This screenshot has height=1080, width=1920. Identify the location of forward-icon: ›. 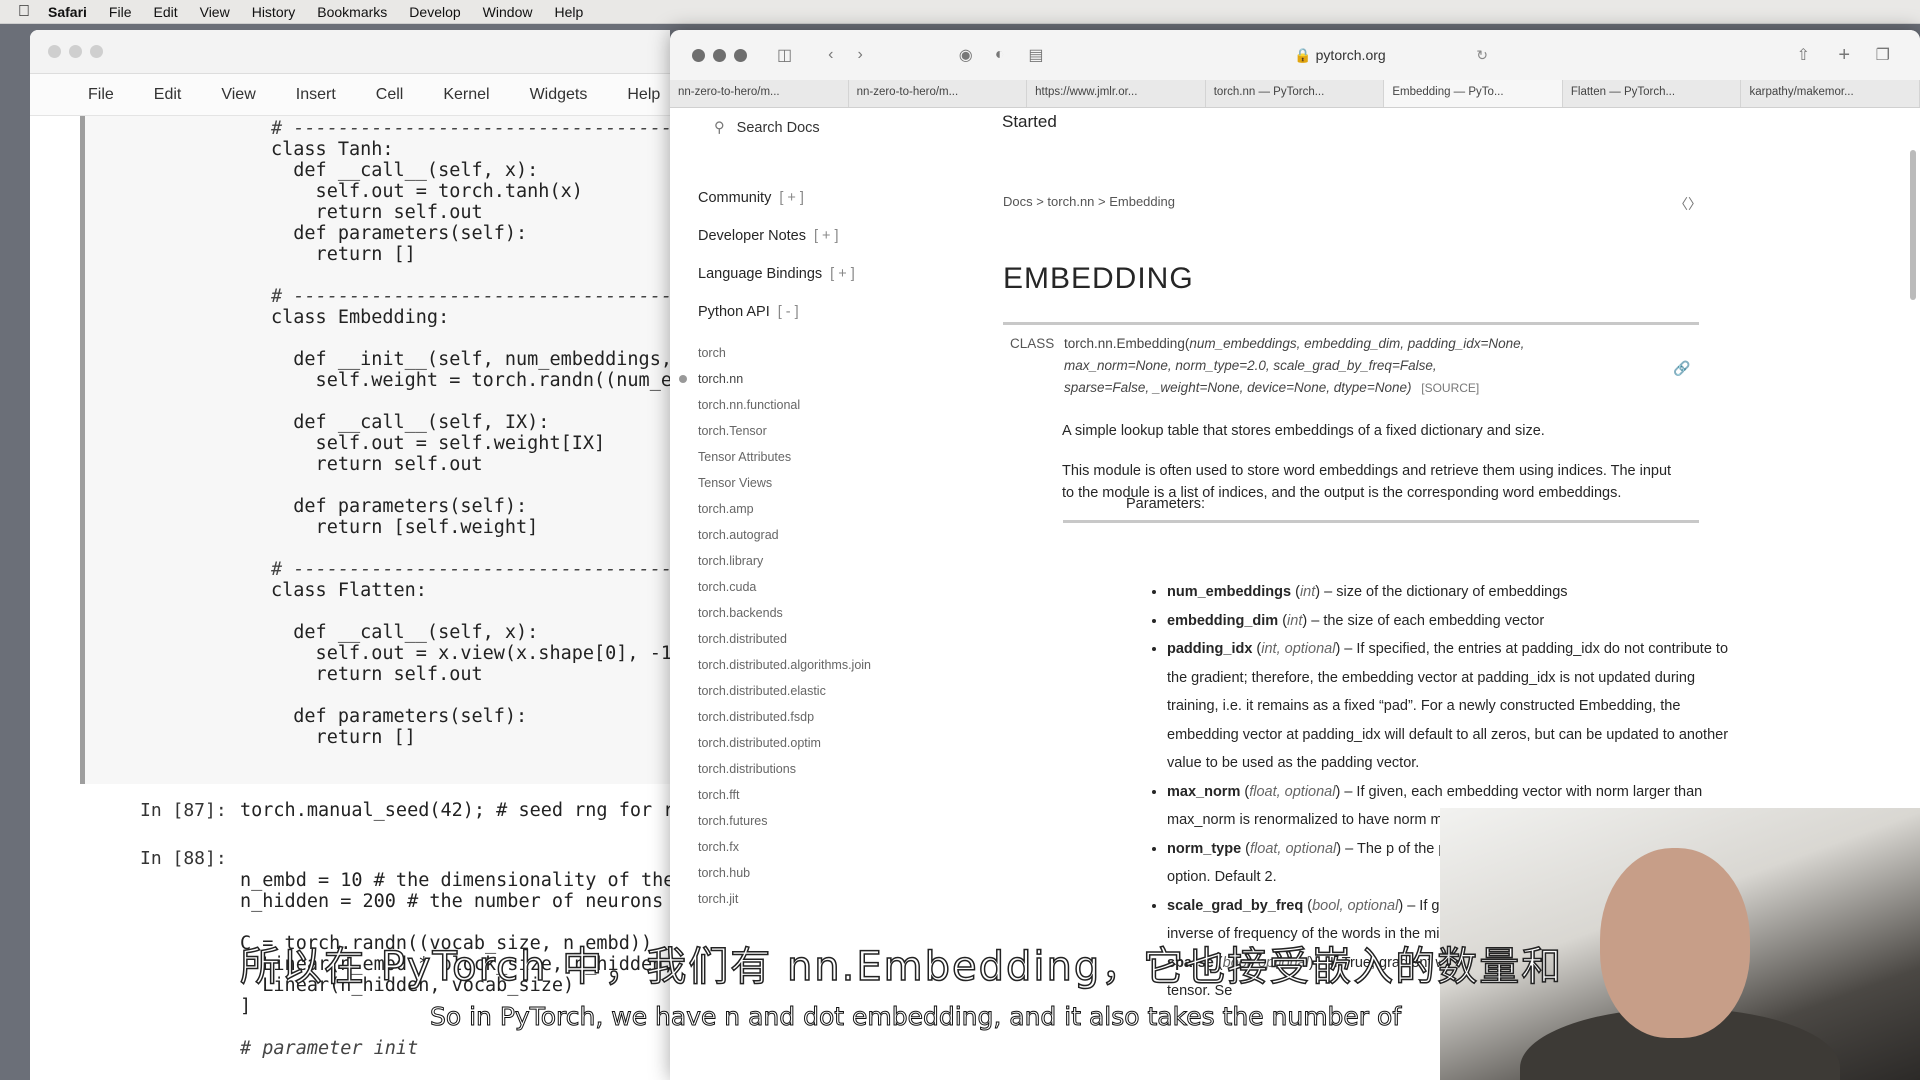
(859, 55).